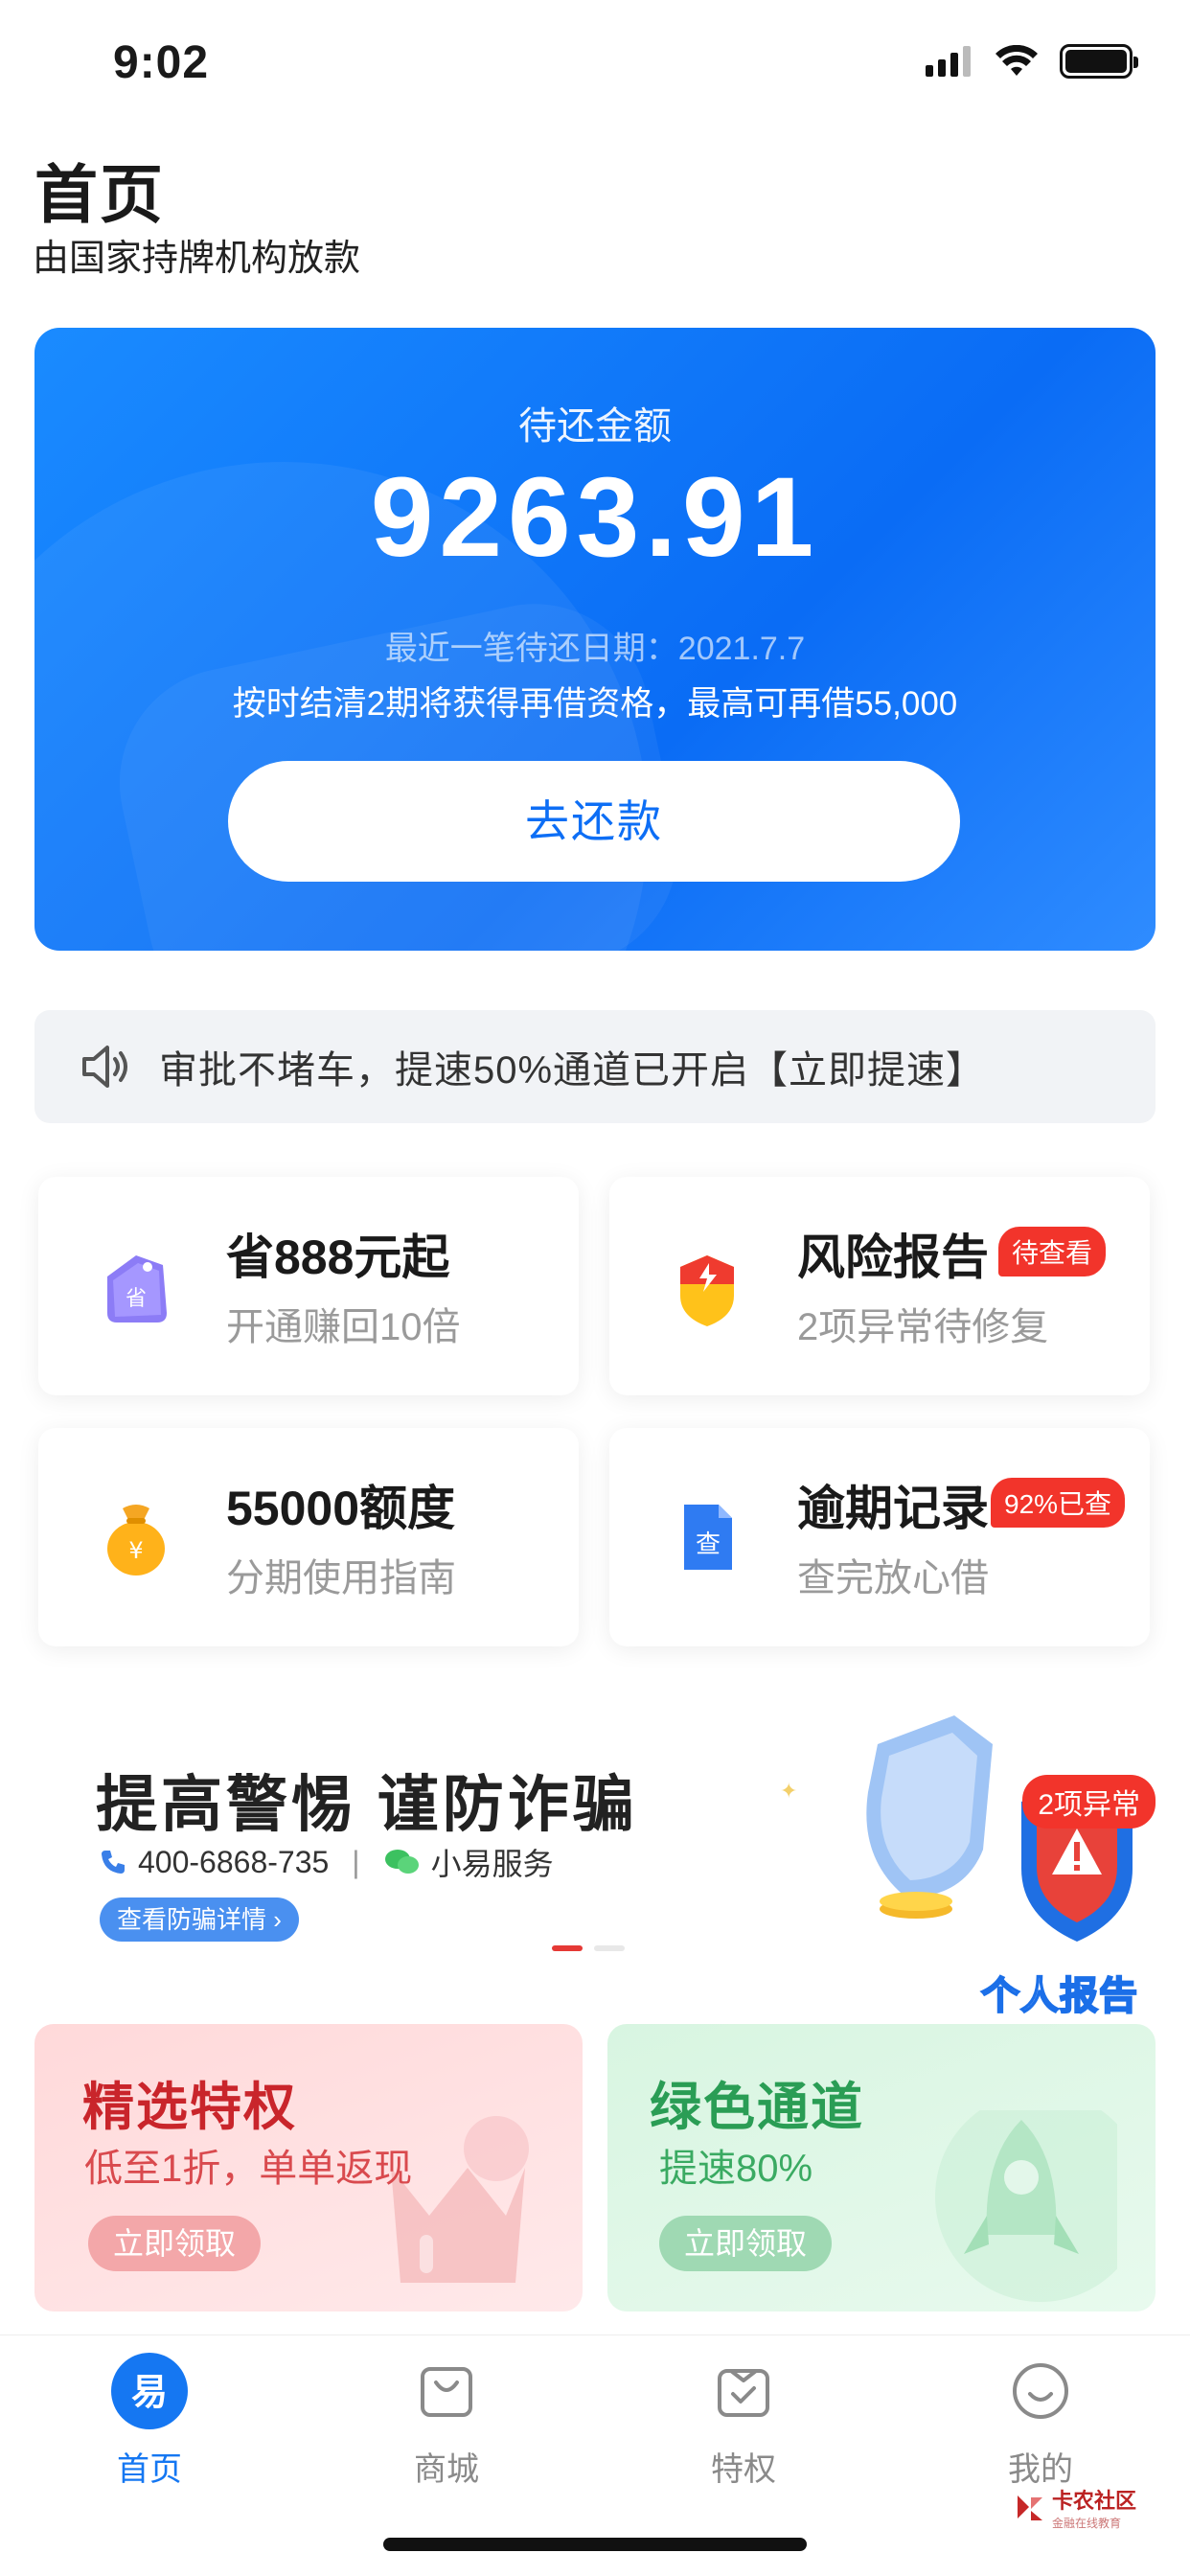 The width and height of the screenshot is (1190, 2576). I want to click on personal-report-label: 个人报告, so click(1059, 1996).